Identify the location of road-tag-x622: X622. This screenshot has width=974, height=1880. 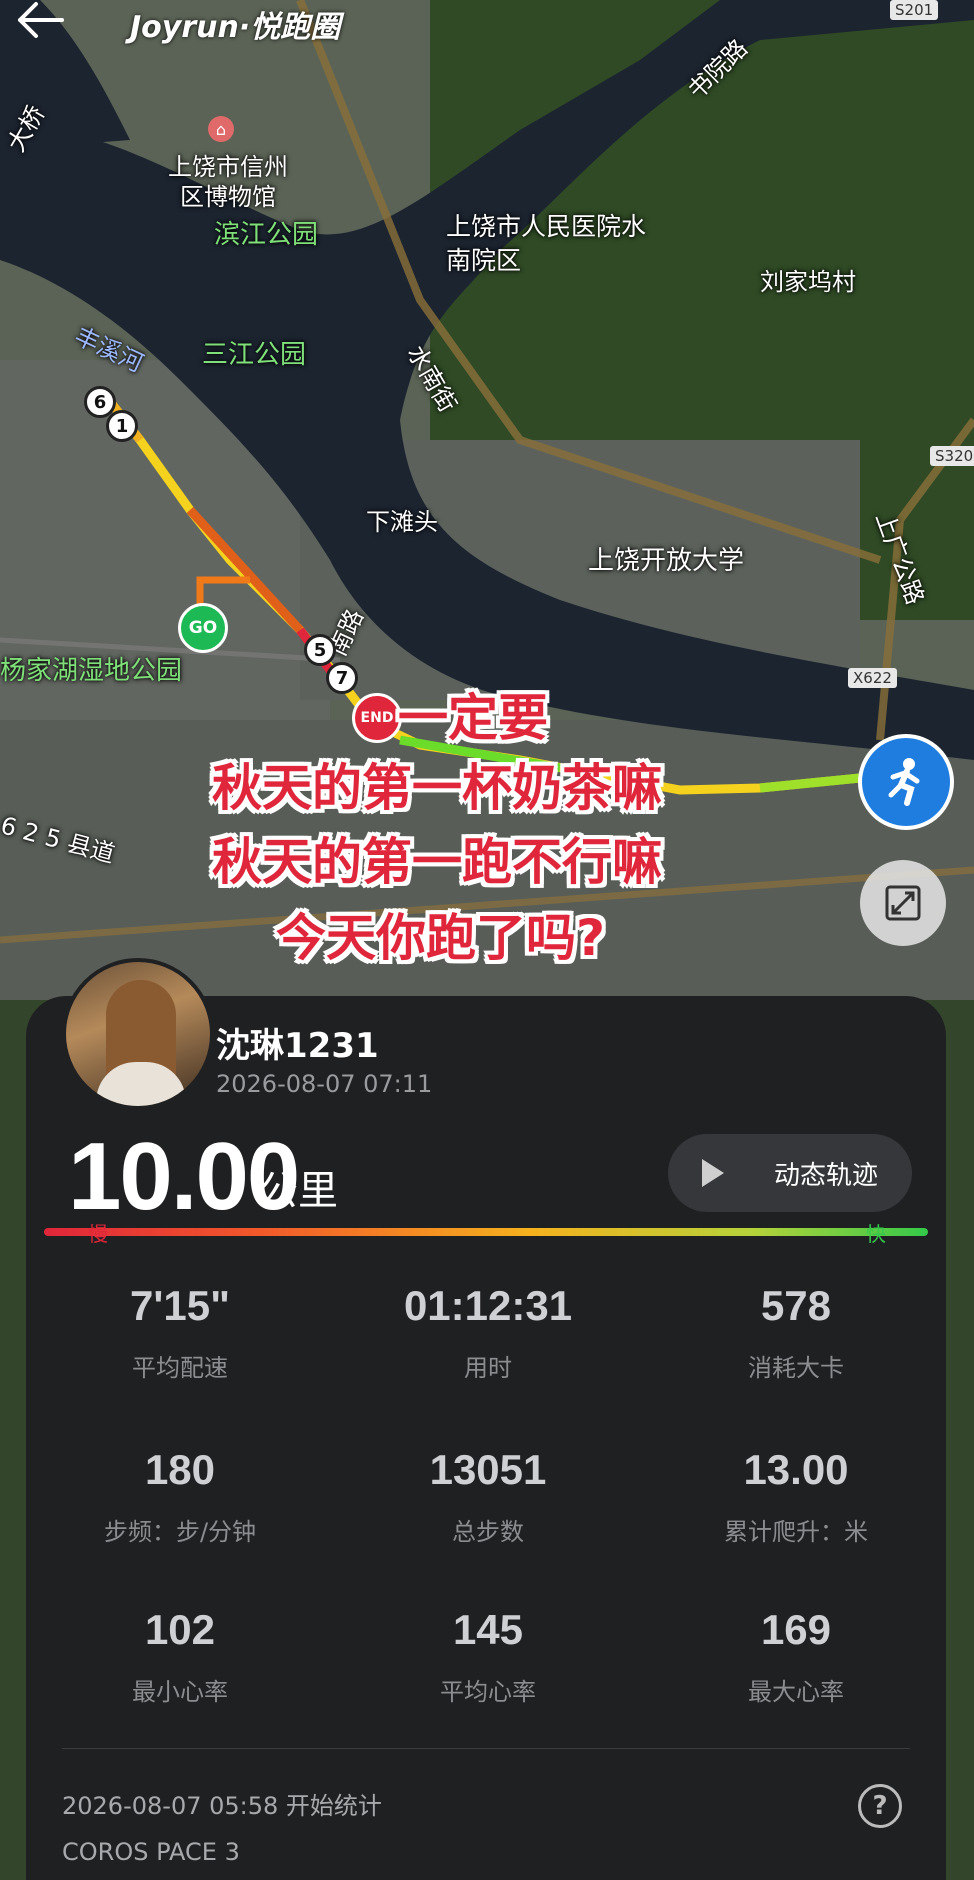
(872, 678).